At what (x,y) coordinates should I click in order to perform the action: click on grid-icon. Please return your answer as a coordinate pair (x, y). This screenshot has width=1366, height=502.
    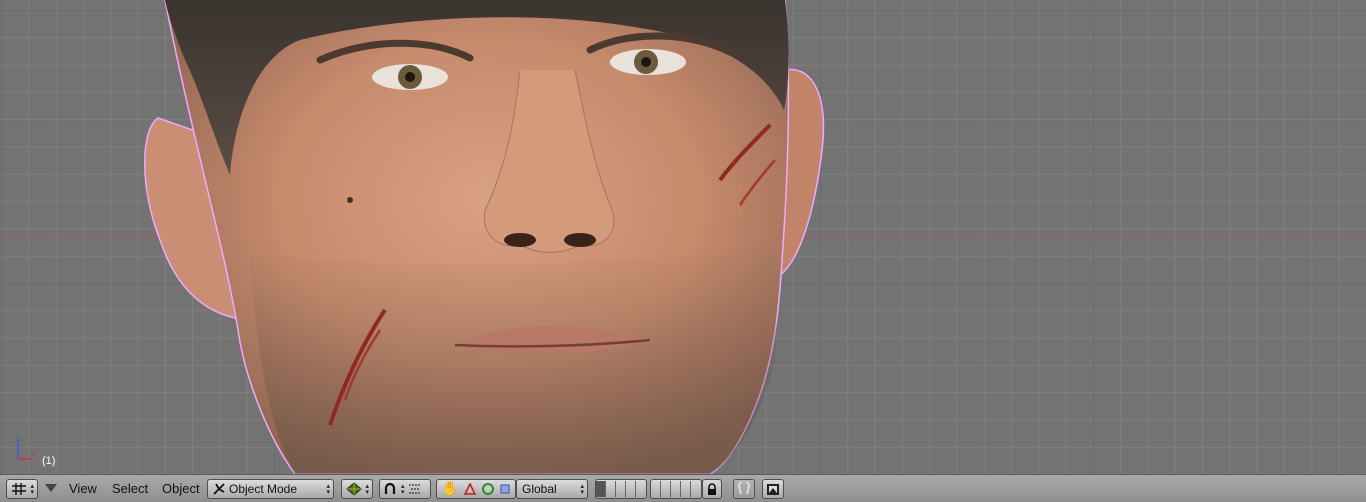
    Looking at the image, I should click on (19, 489).